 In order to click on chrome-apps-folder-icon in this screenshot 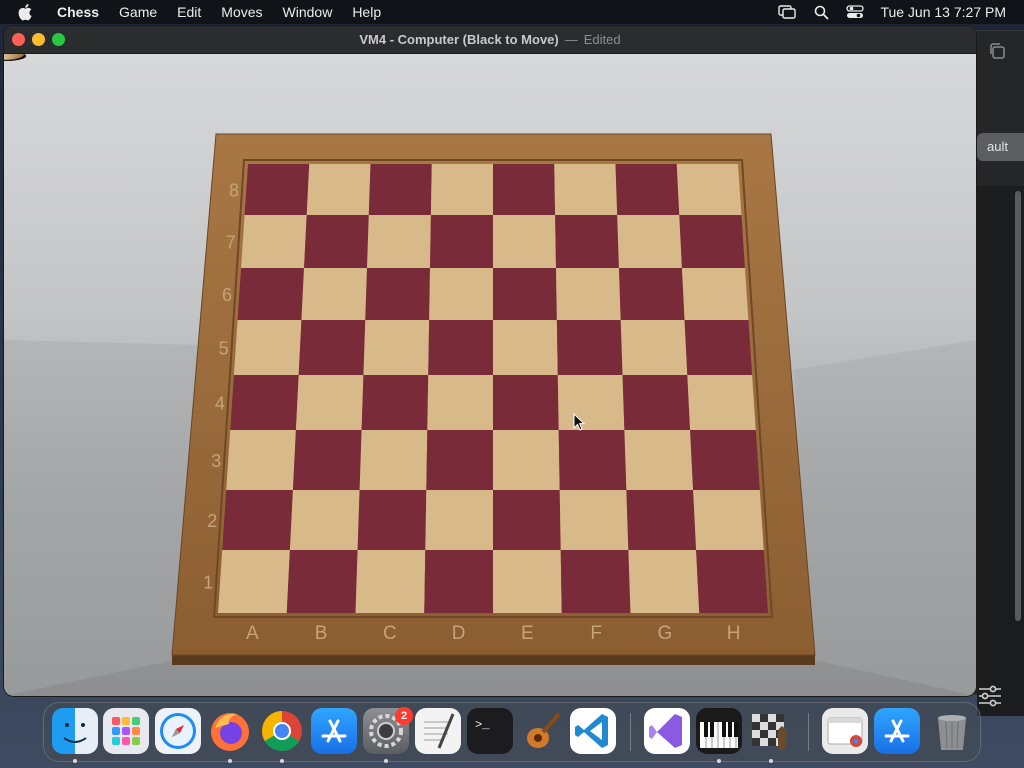, I will do `click(845, 731)`.